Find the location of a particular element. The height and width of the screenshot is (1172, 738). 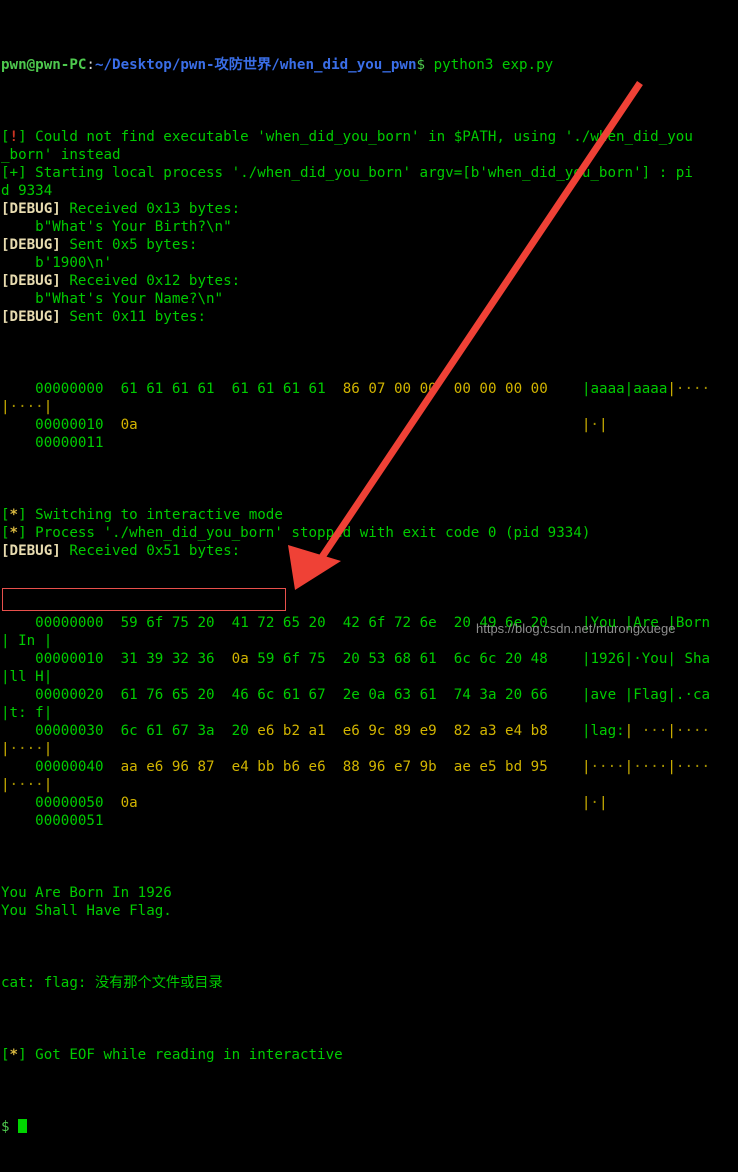

hexdump-final-offset: 00000051 is located at coordinates (69, 821).